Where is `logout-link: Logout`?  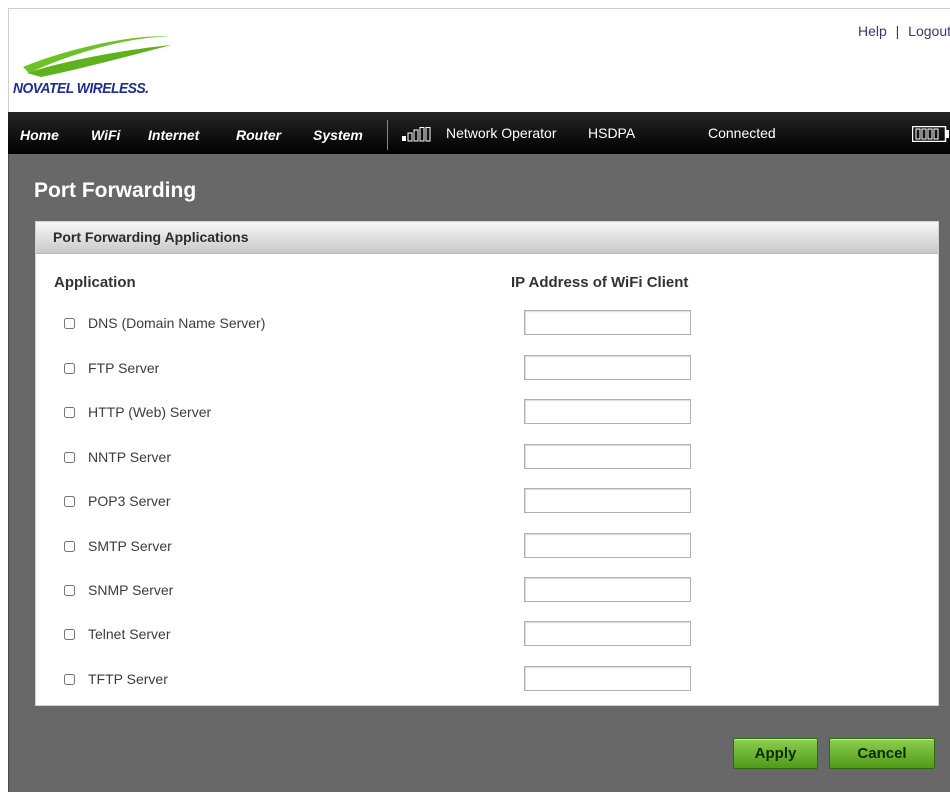
logout-link: Logout is located at coordinates (929, 31).